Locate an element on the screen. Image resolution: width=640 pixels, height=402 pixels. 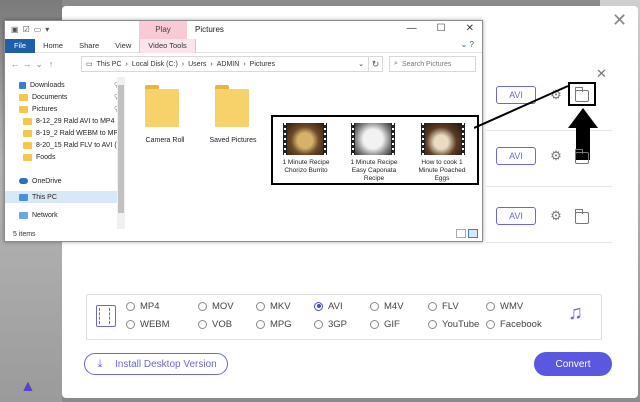
audio-music-icon: ♫ is located at coordinates (578, 314).